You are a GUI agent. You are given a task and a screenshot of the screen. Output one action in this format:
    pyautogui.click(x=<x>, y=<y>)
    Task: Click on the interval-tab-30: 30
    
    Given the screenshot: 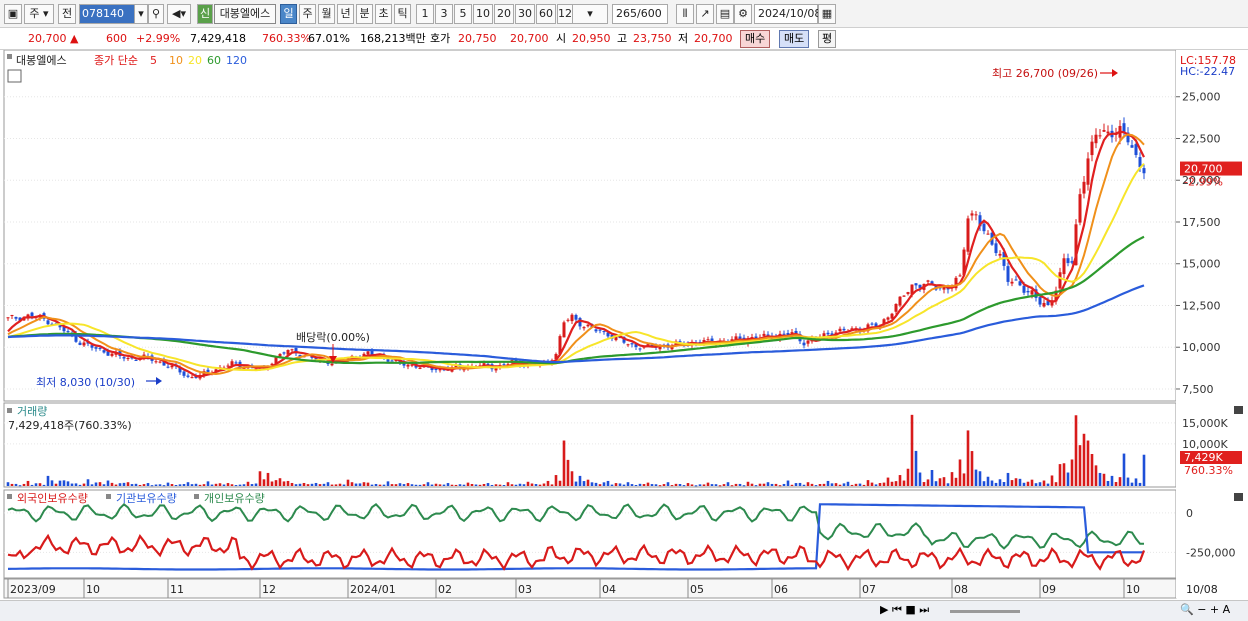 What is the action you would take?
    pyautogui.click(x=525, y=14)
    